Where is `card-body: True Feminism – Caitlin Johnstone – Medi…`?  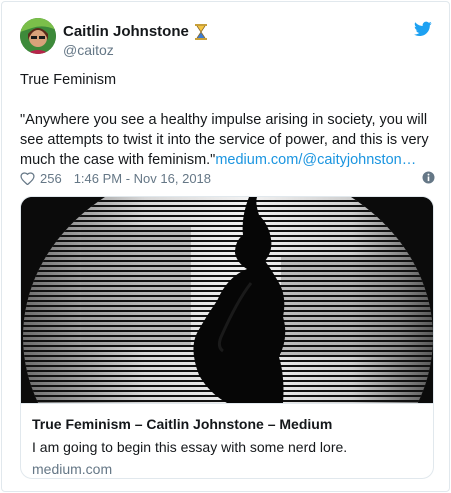 card-body: True Feminism – Caitlin Johnstone – Medi… is located at coordinates (227, 440).